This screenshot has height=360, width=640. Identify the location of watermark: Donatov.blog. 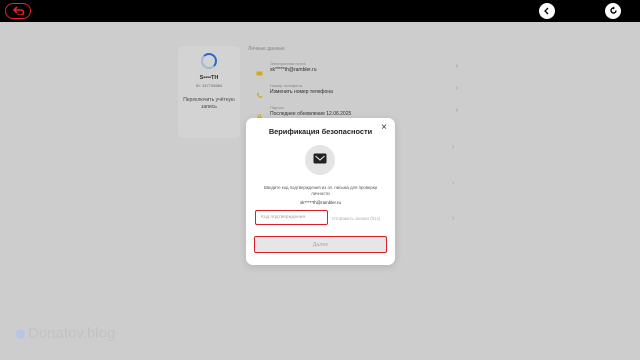
(65, 333).